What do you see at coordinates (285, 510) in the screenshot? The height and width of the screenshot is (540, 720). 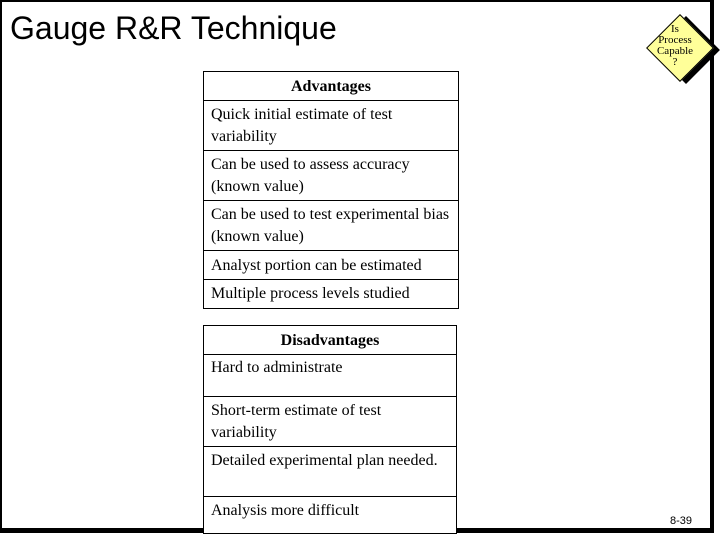 I see `disadvantage-row: Analysis more difficult` at bounding box center [285, 510].